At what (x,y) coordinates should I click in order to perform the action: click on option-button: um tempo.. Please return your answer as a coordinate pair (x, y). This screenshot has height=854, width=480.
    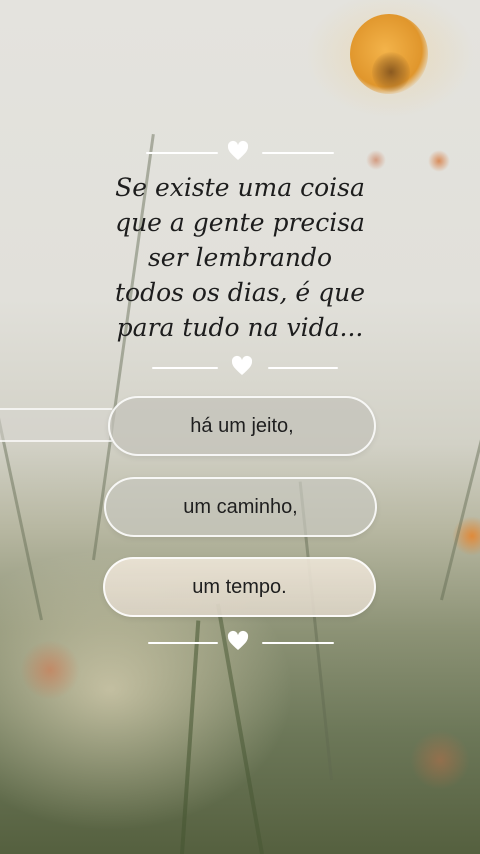
    Looking at the image, I should click on (239, 587).